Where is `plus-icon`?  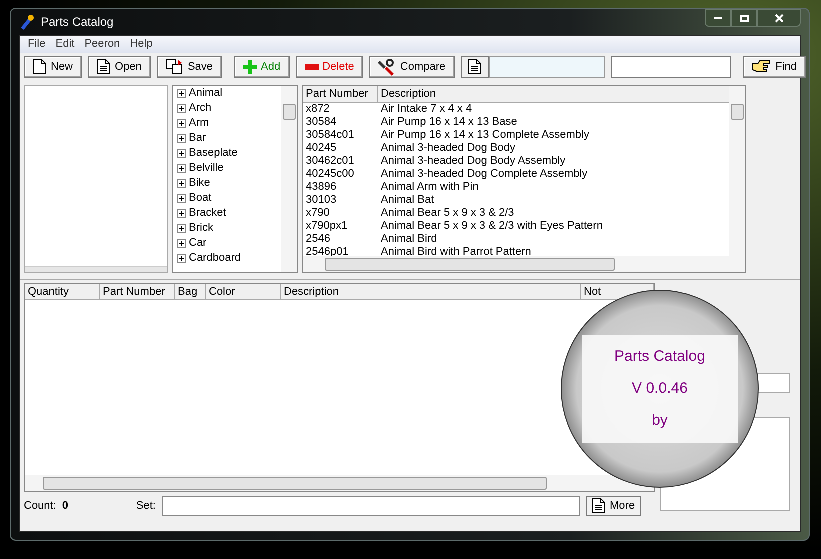 plus-icon is located at coordinates (250, 67).